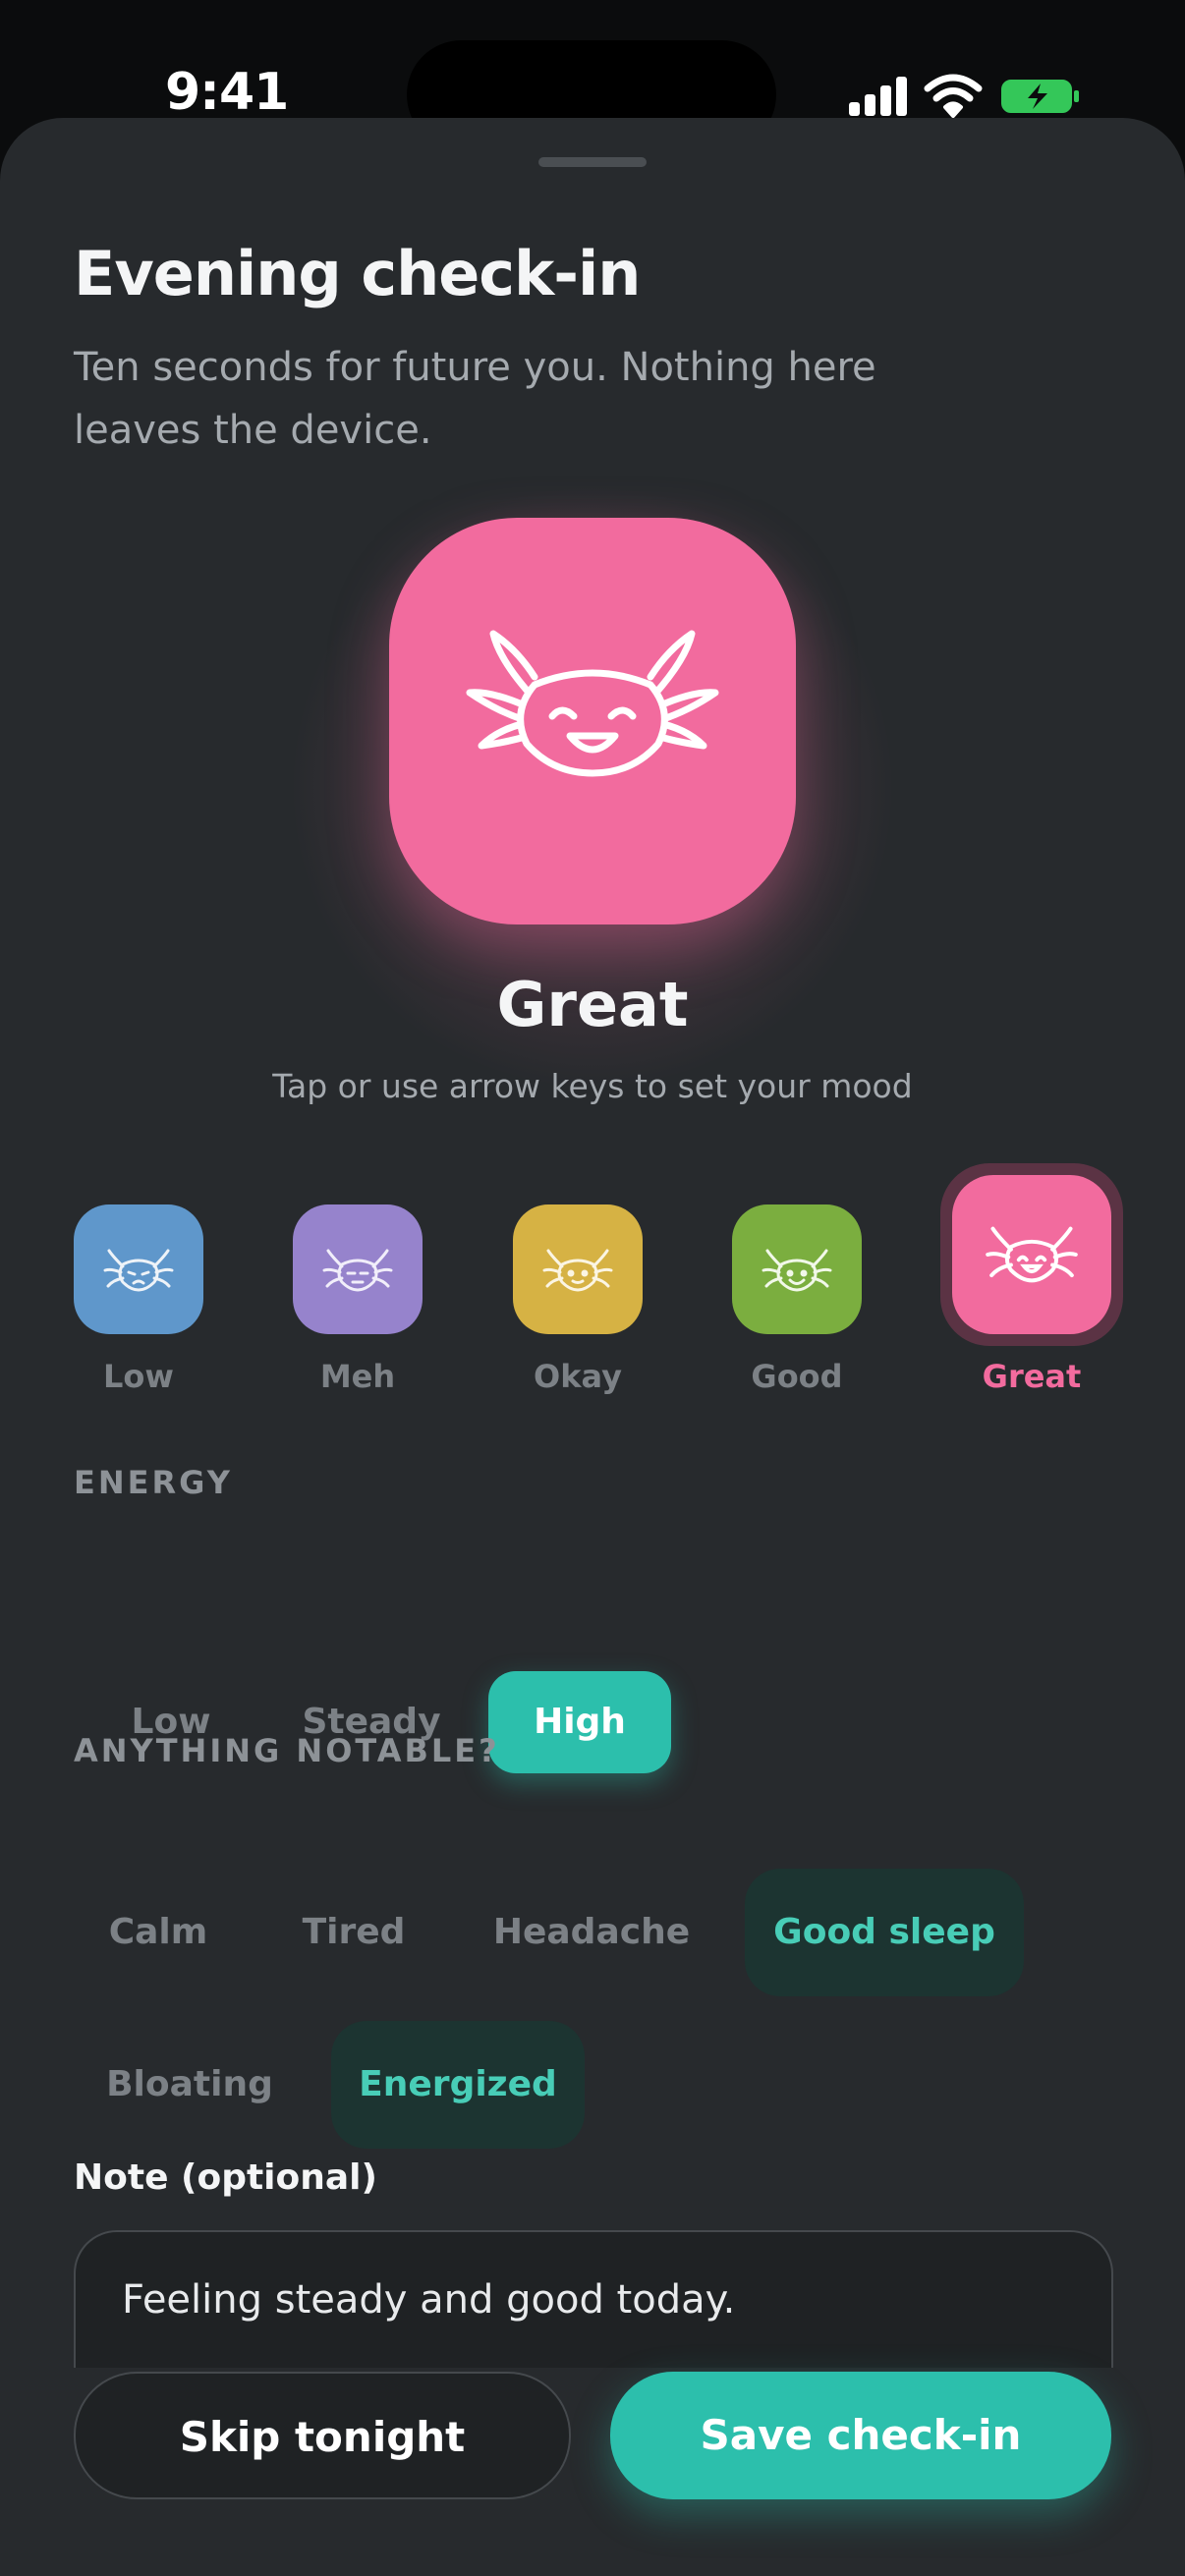 This screenshot has width=1185, height=2576. What do you see at coordinates (1040, 96) in the screenshot?
I see `battery-charging-icon` at bounding box center [1040, 96].